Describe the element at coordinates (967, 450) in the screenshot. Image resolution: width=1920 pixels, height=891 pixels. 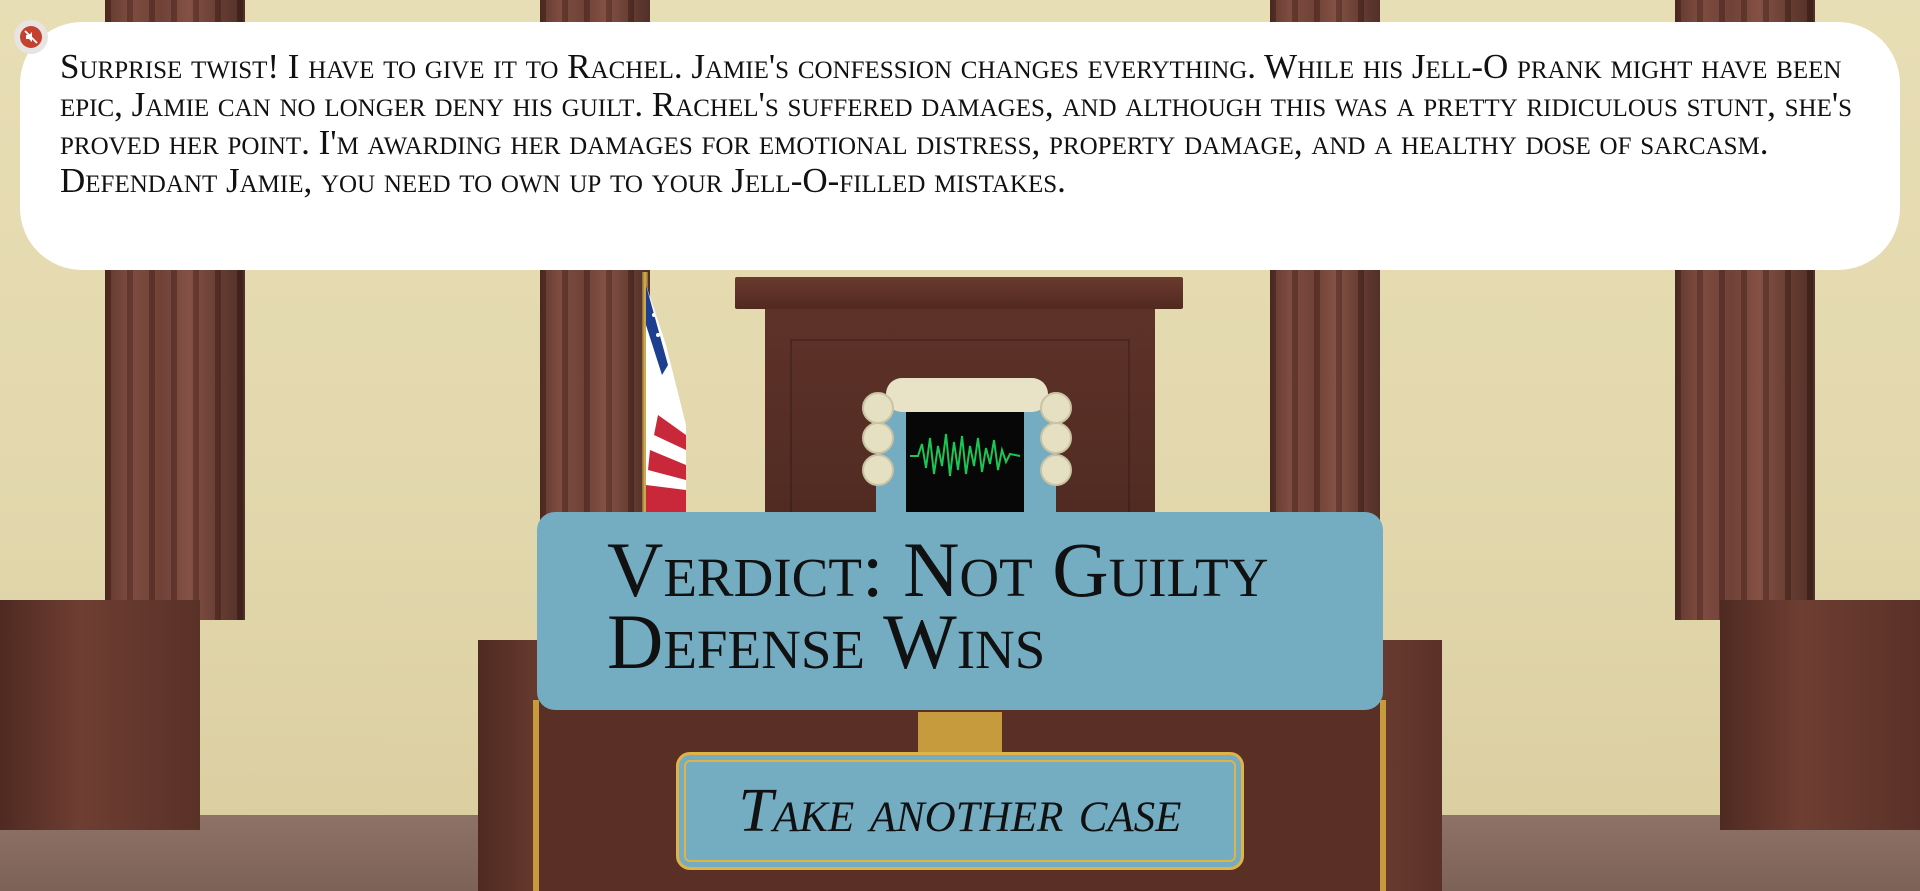
I see `robot-judge` at that location.